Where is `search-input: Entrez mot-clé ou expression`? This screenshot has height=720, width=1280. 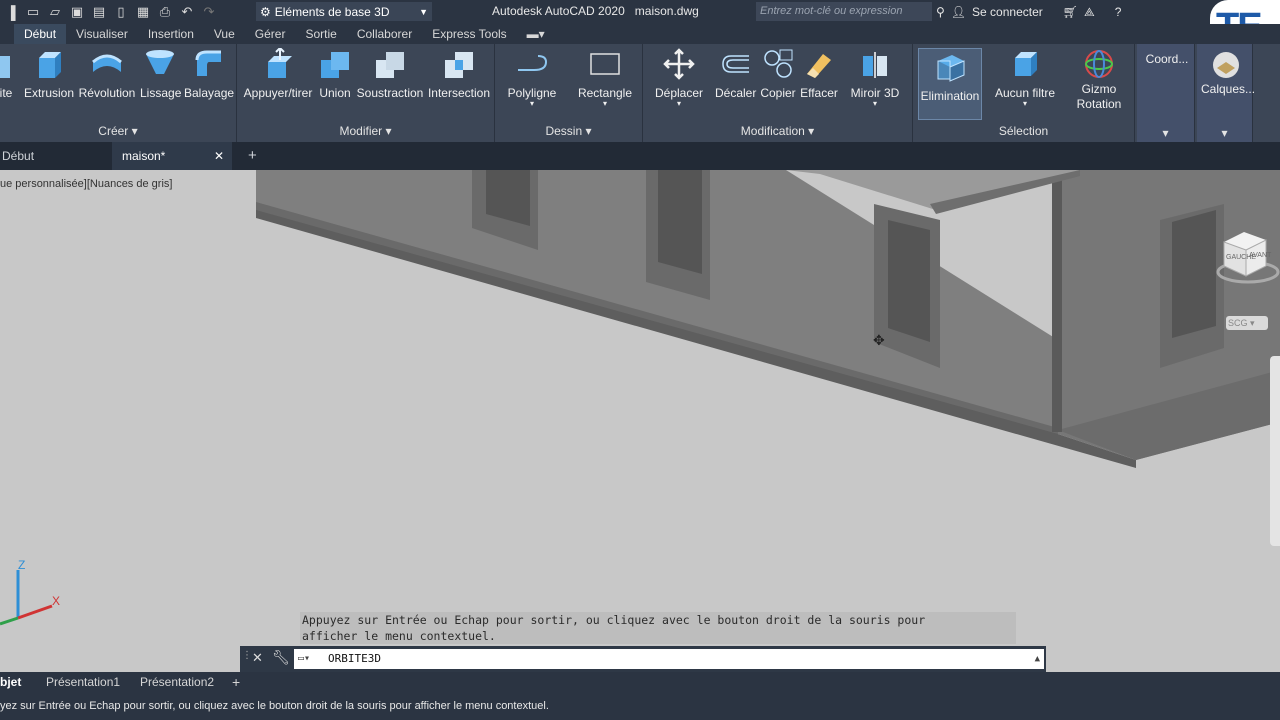 search-input: Entrez mot-clé ou expression is located at coordinates (844, 11).